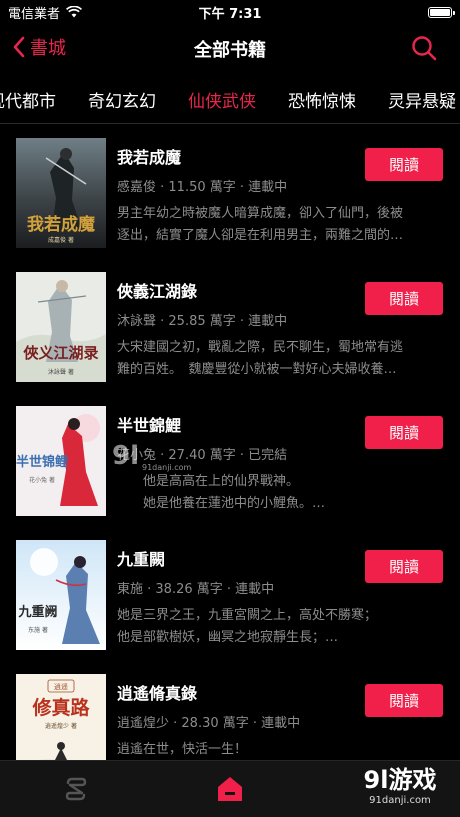 Image resolution: width=460 pixels, height=817 pixels. What do you see at coordinates (34, 14) in the screenshot?
I see `carrier-label: 電信業者` at bounding box center [34, 14].